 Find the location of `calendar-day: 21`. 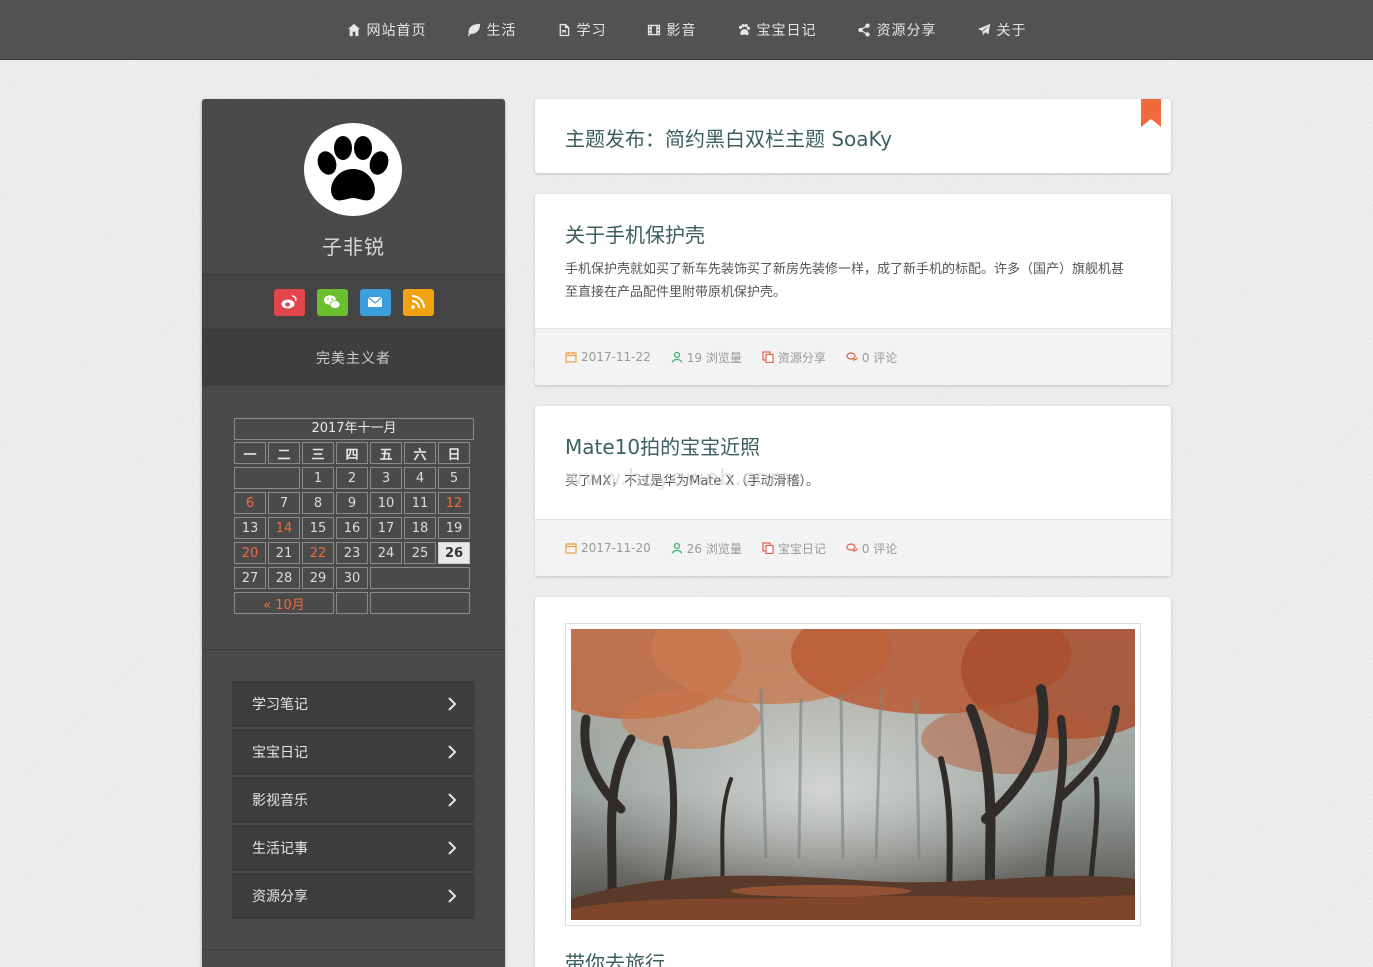

calendar-day: 21 is located at coordinates (284, 553).